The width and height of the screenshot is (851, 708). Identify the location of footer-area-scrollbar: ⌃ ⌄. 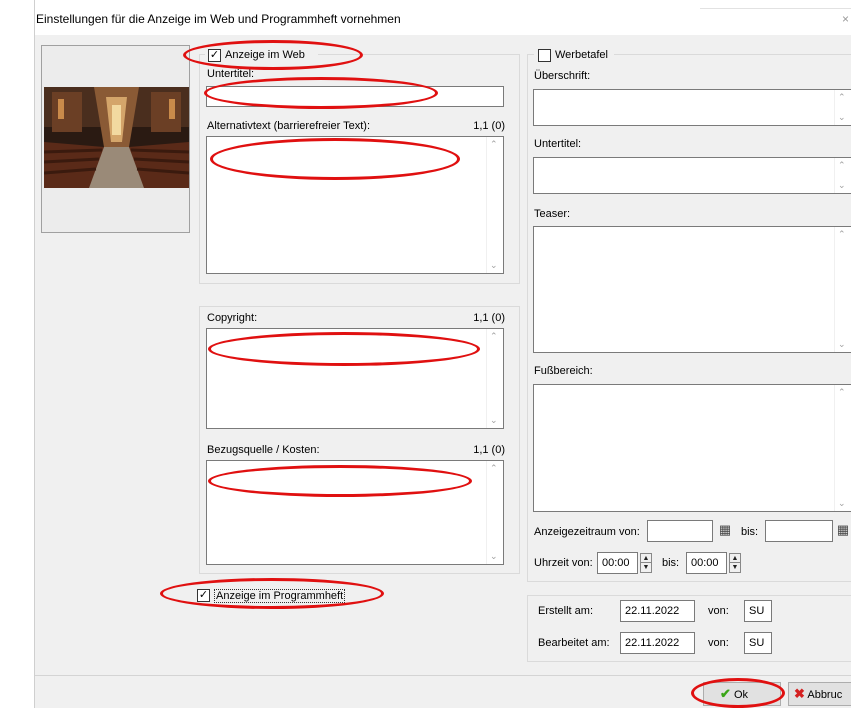
(842, 448).